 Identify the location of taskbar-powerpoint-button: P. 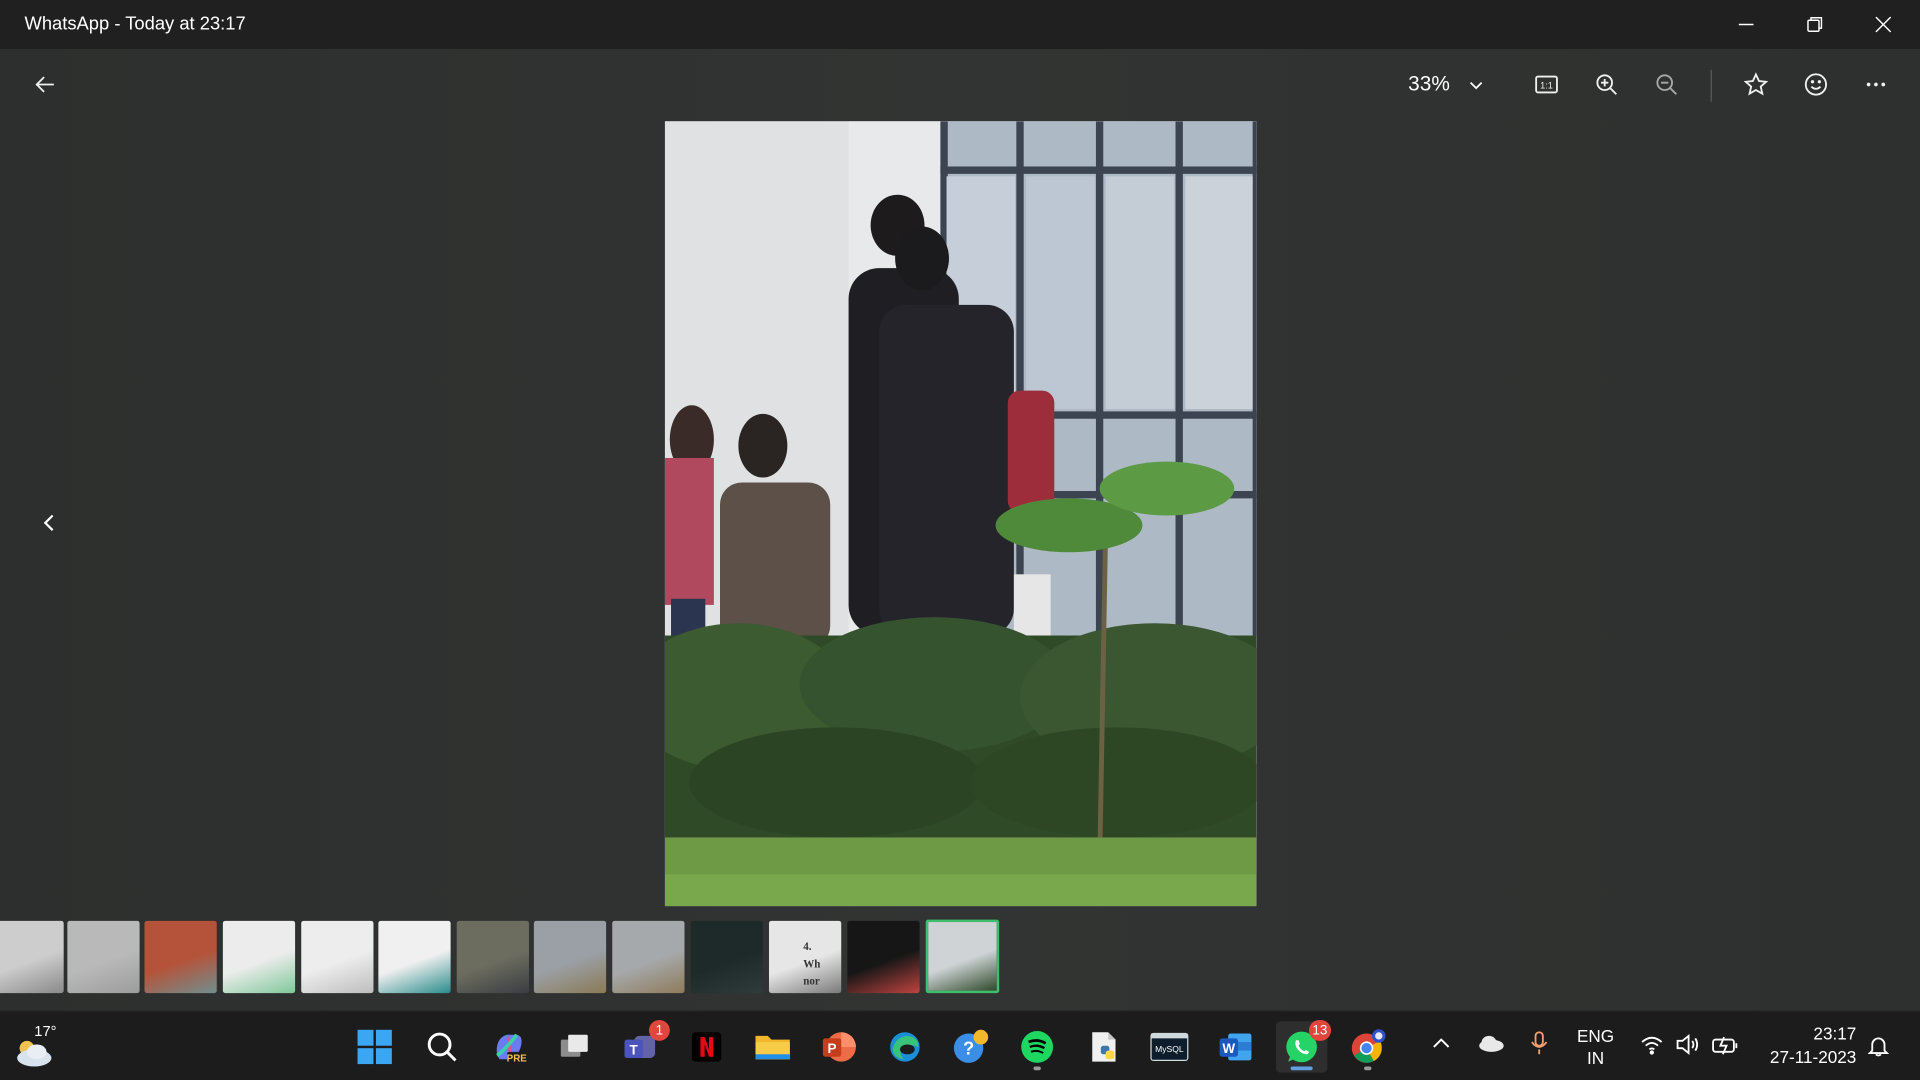
(838, 1046).